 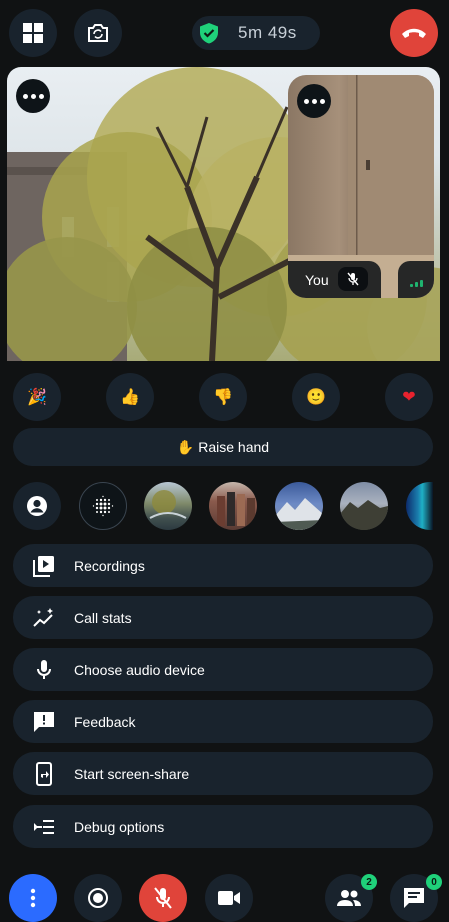 I want to click on thumbs-up-icon: 👍, so click(x=130, y=397).